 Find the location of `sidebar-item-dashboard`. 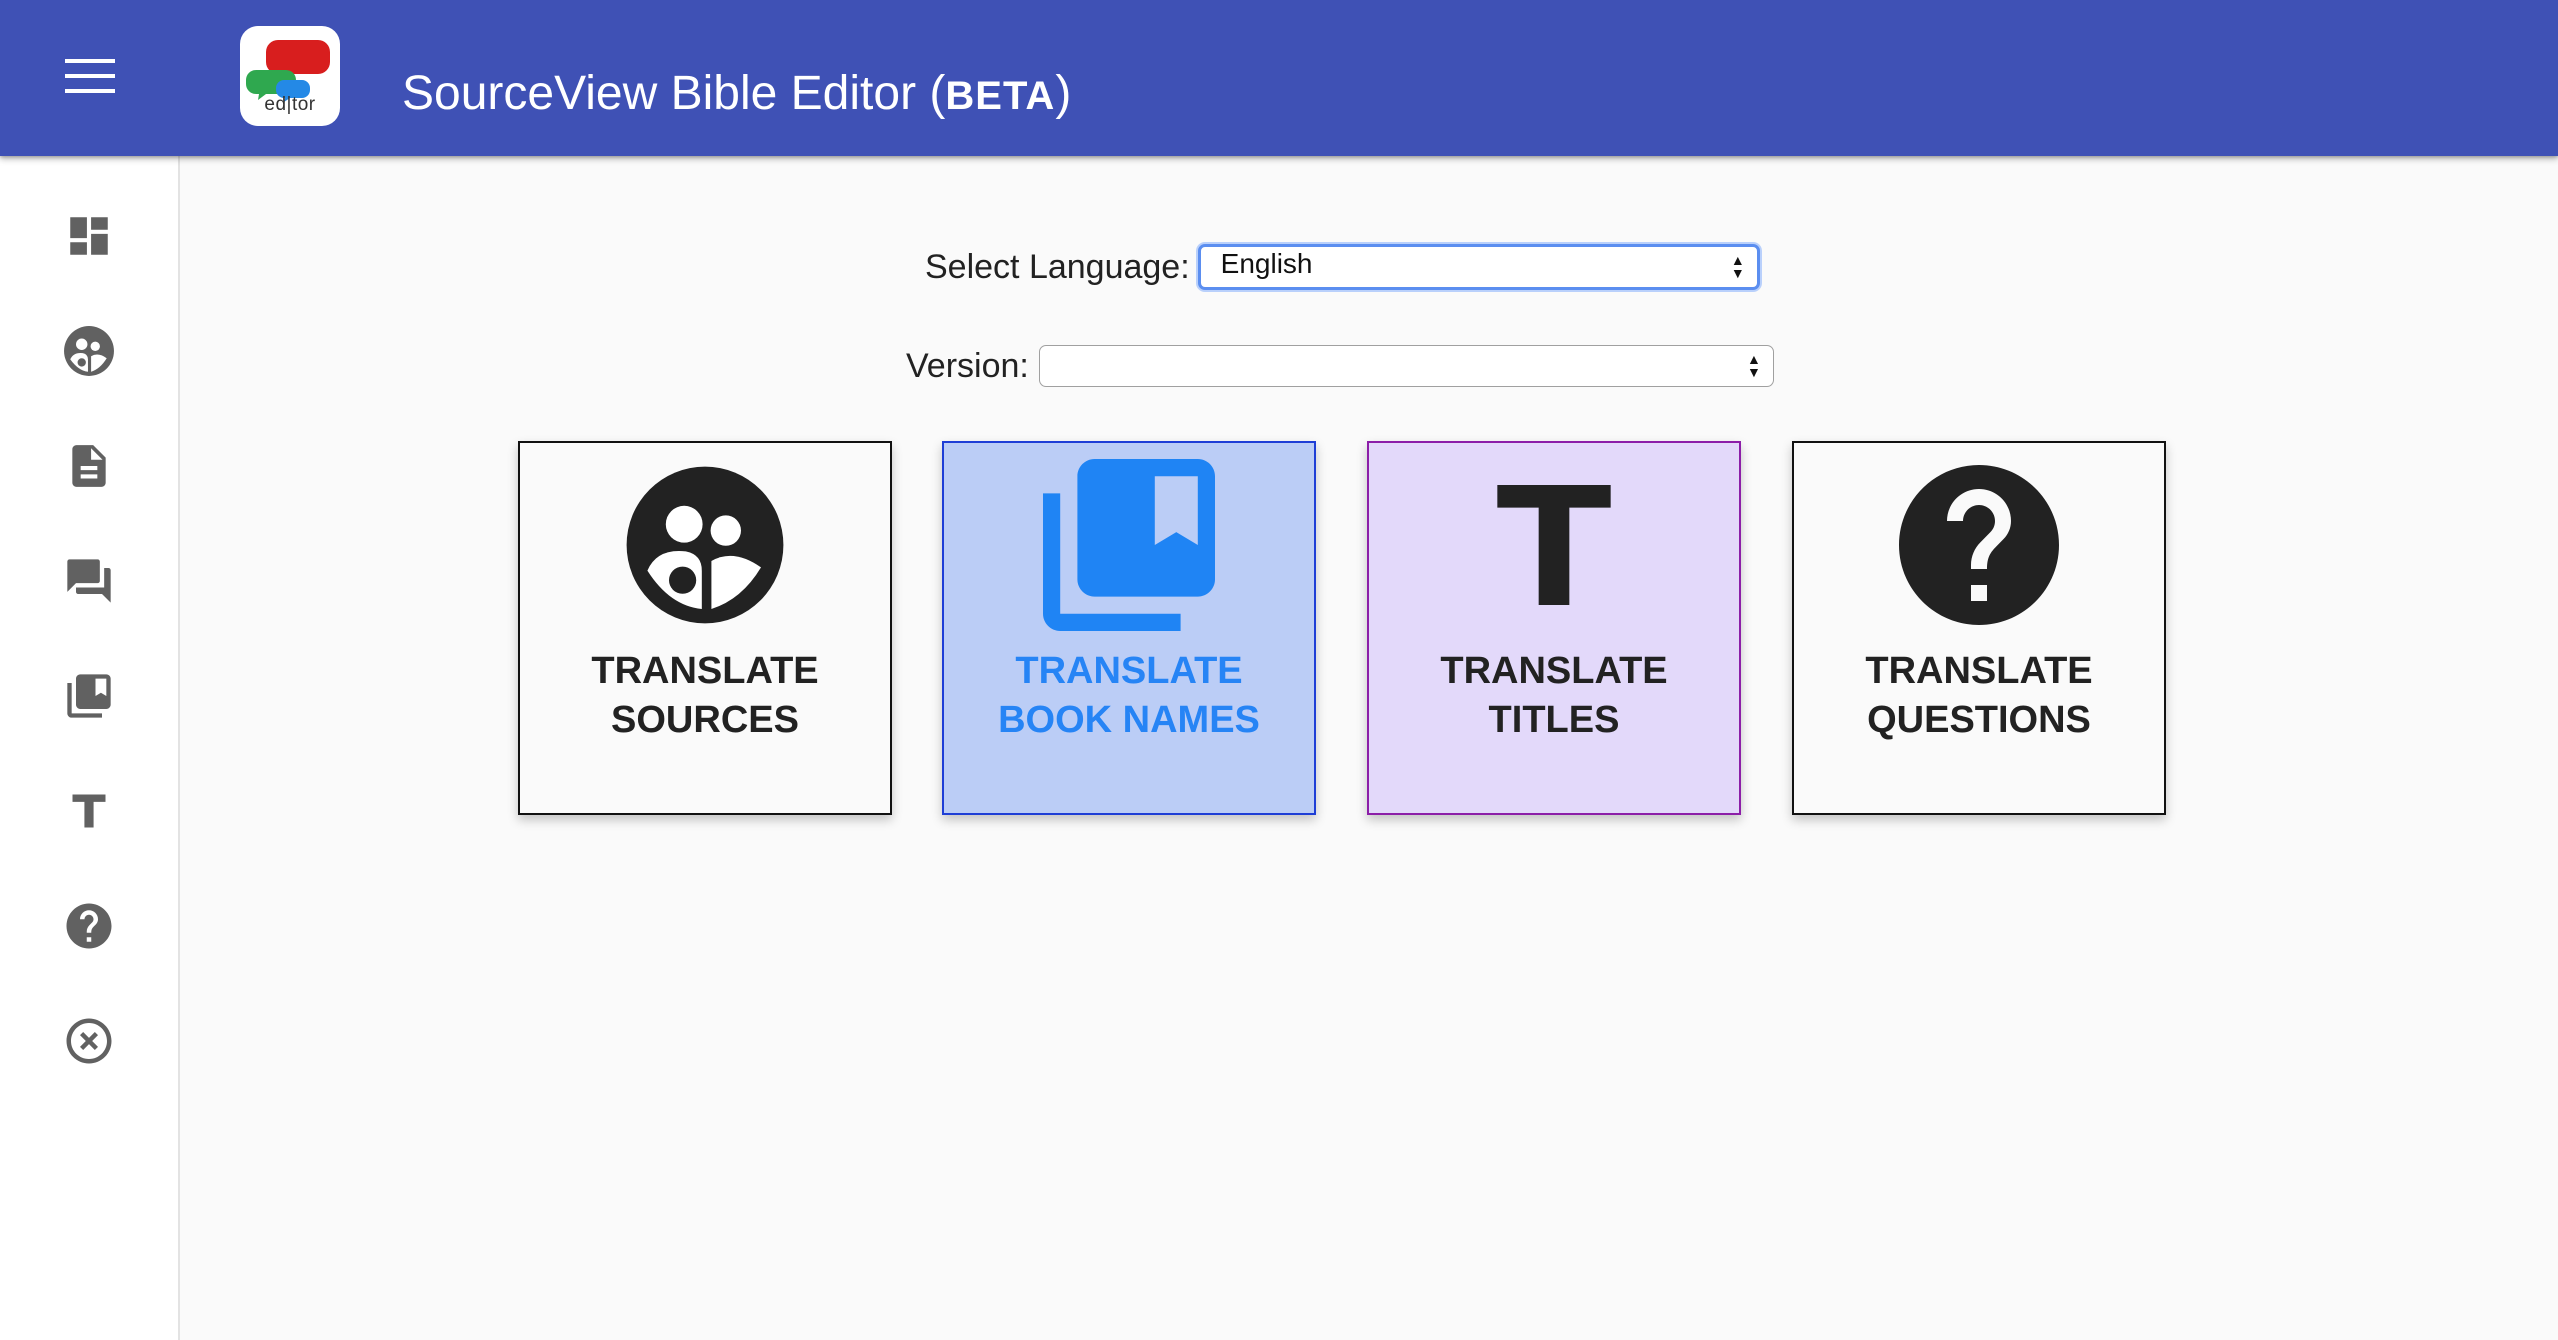

sidebar-item-dashboard is located at coordinates (89, 236).